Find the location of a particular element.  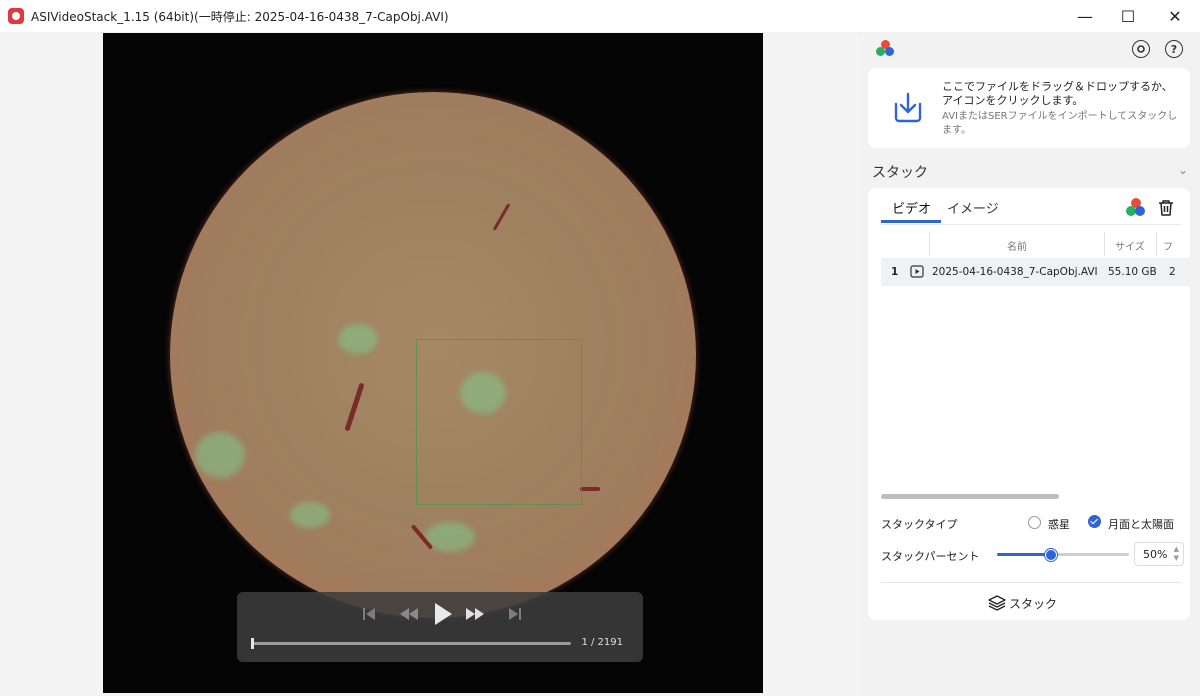

stack-section-title: スタック is located at coordinates (900, 173).